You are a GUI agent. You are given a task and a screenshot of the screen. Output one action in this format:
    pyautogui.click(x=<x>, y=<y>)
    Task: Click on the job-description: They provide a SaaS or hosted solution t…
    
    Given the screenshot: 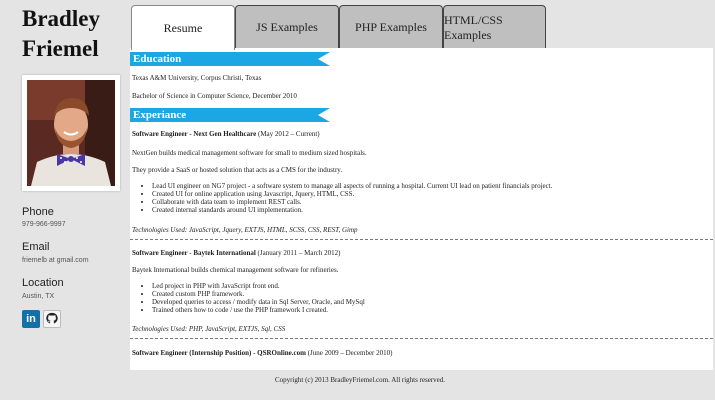 What is the action you would take?
    pyautogui.click(x=237, y=170)
    